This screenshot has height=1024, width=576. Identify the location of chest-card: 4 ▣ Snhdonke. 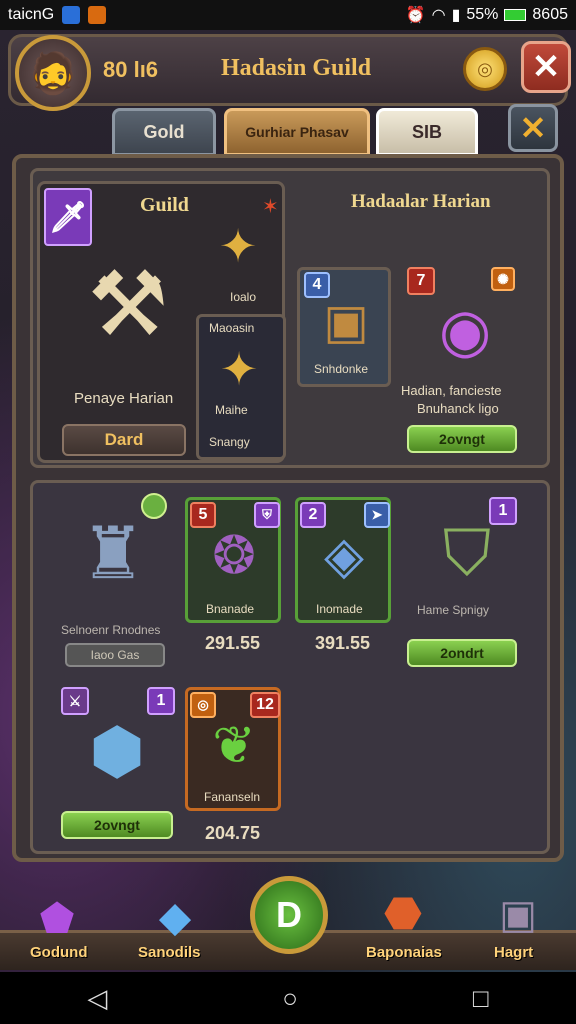
(344, 327).